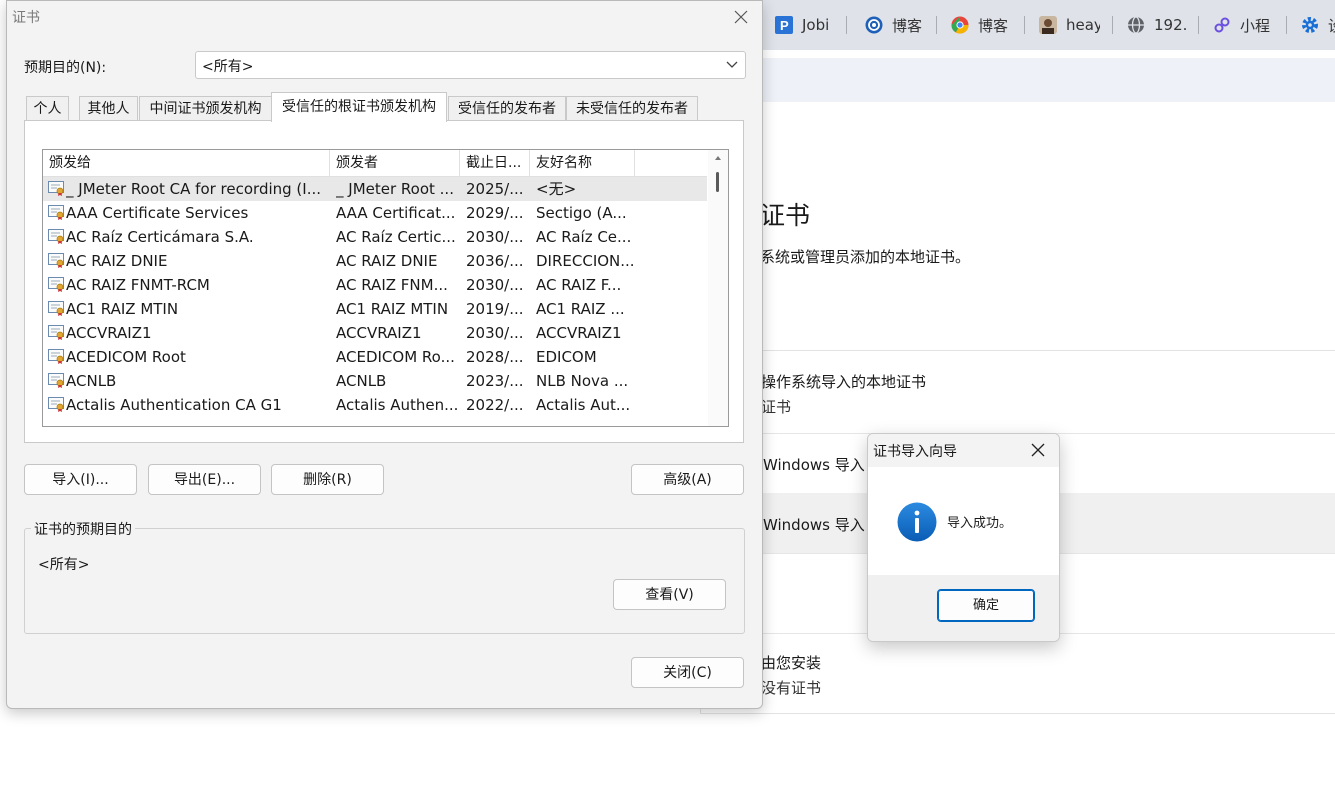 The image size is (1335, 796). What do you see at coordinates (1222, 25) in the screenshot?
I see `link-icon` at bounding box center [1222, 25].